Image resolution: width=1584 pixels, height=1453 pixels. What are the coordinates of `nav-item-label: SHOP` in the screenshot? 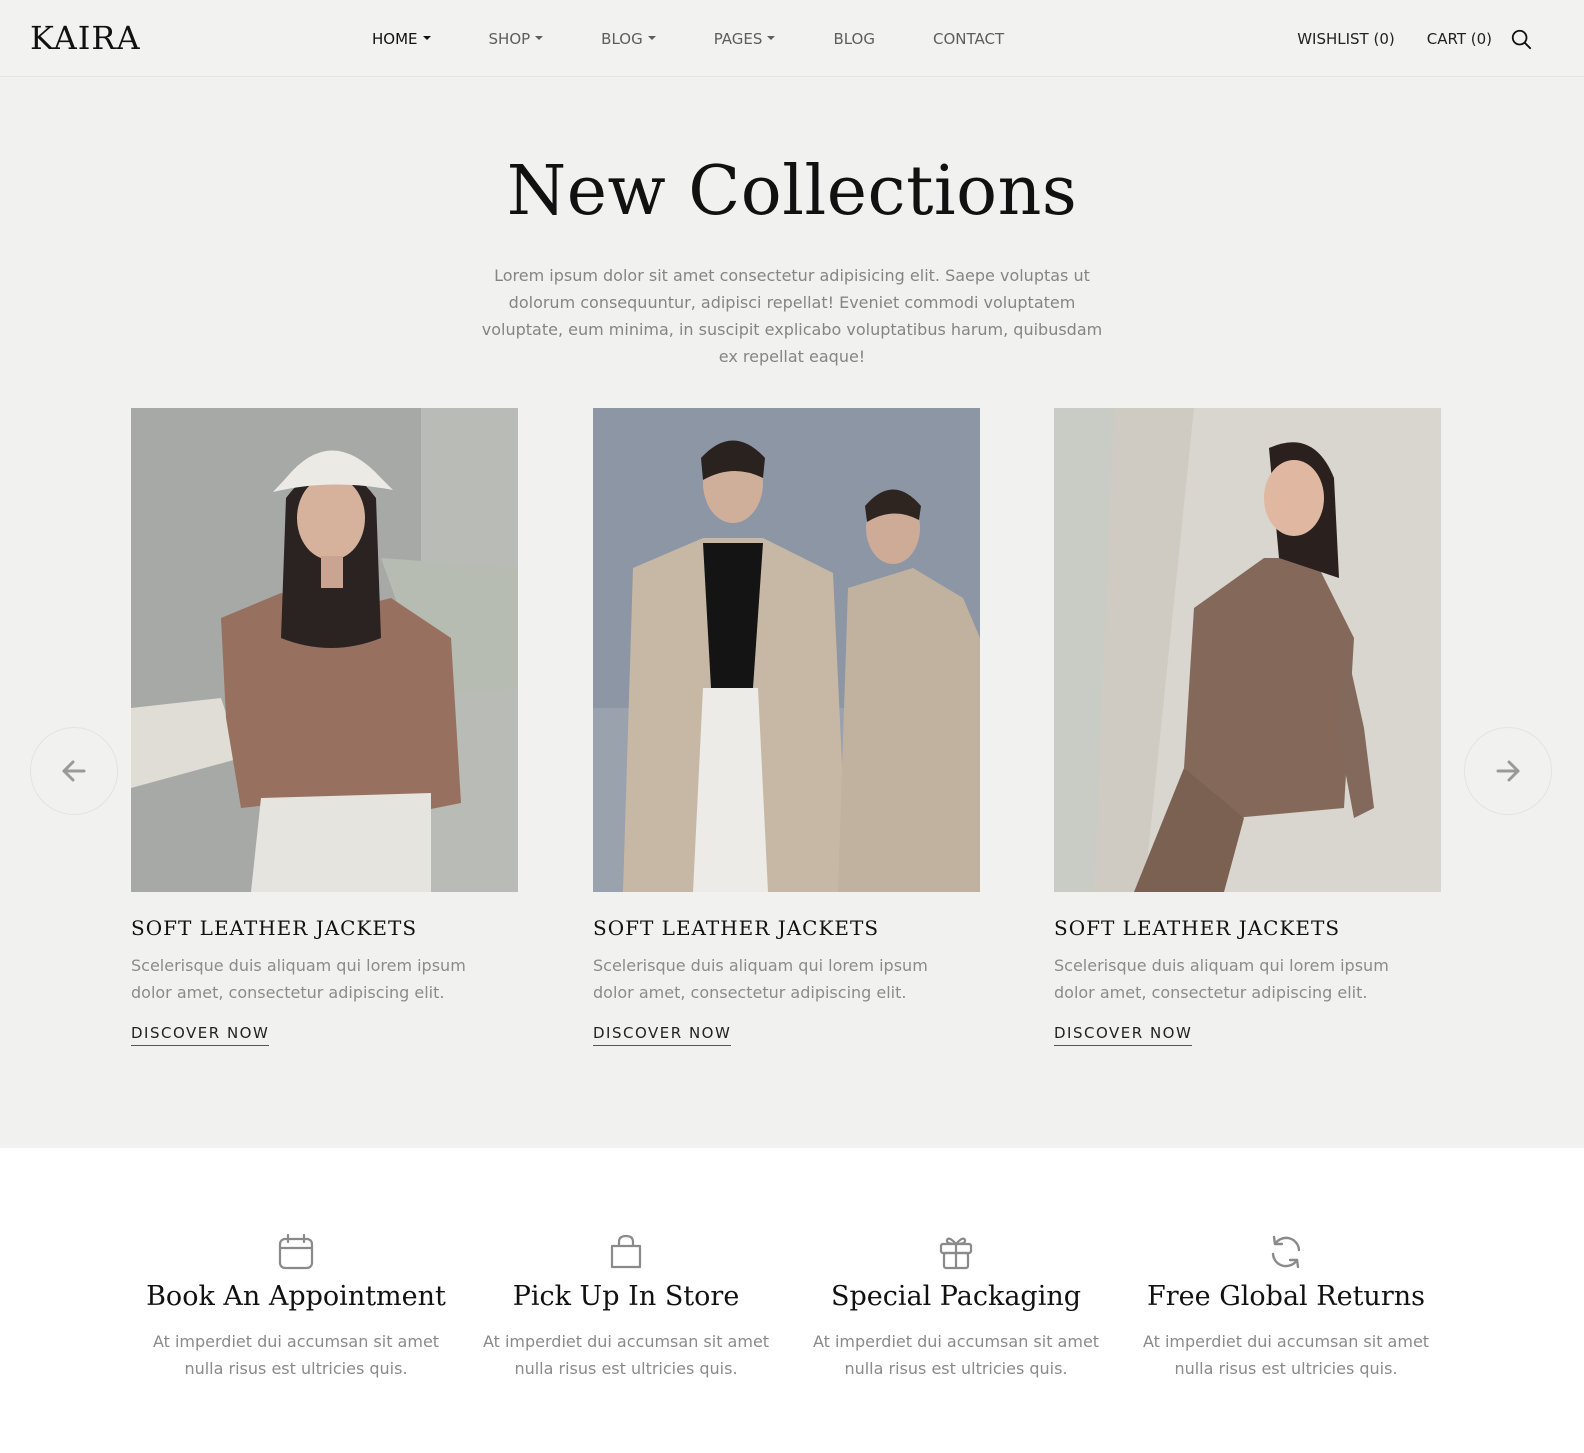 It's located at (509, 38).